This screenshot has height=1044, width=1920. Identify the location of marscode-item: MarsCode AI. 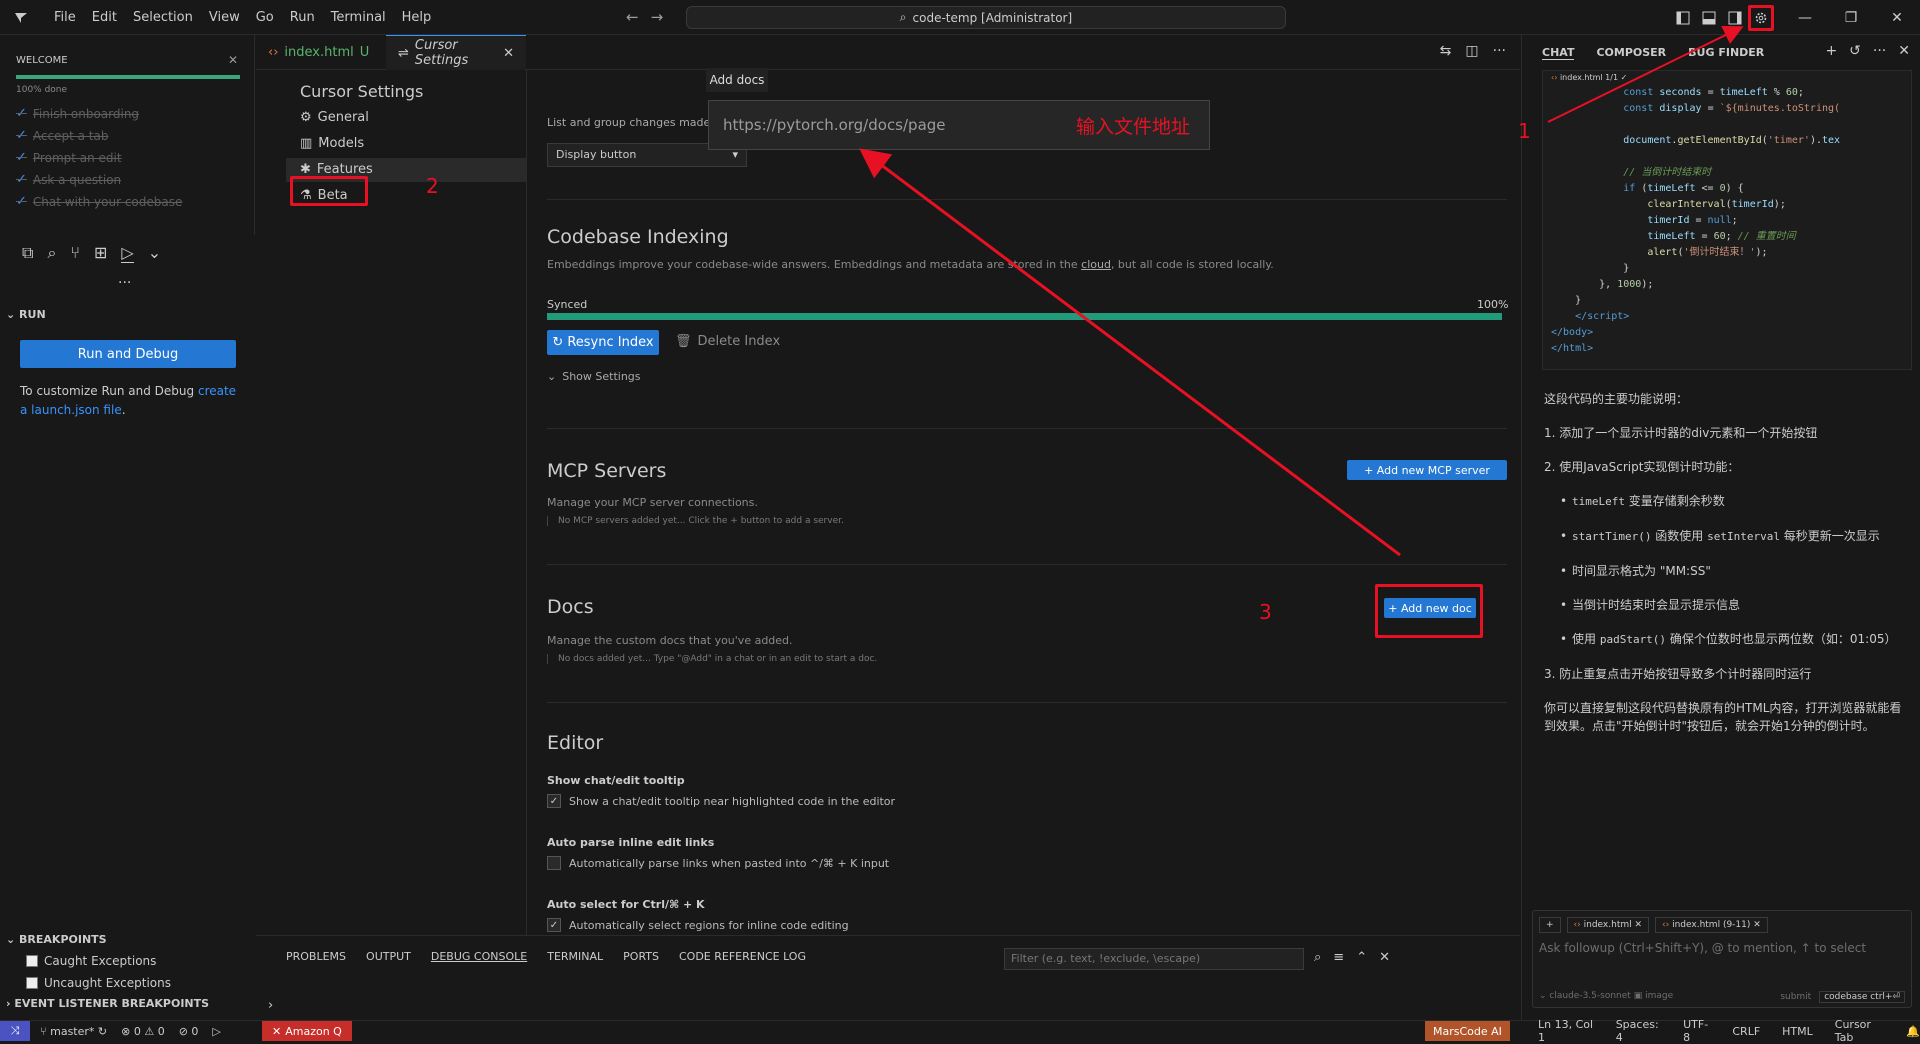
(1467, 1031).